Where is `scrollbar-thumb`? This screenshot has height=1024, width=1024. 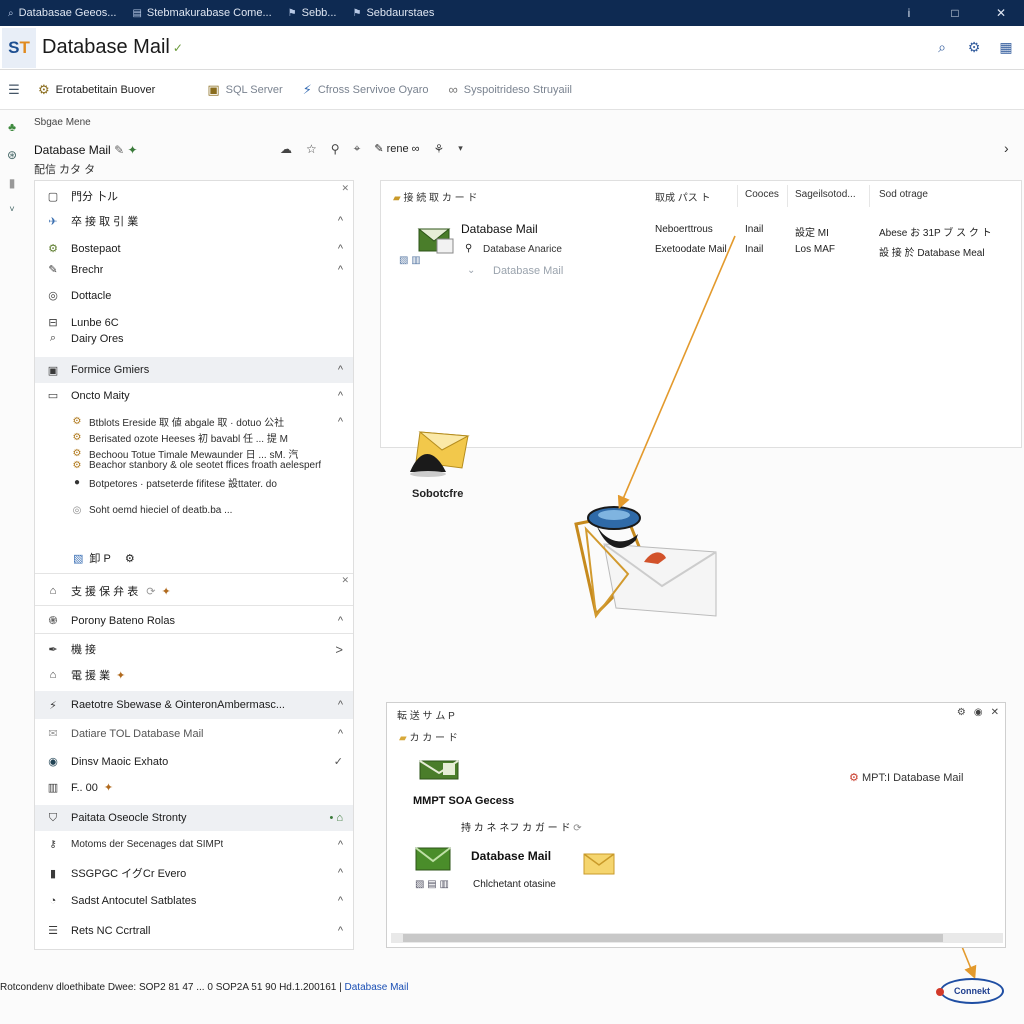 scrollbar-thumb is located at coordinates (673, 938).